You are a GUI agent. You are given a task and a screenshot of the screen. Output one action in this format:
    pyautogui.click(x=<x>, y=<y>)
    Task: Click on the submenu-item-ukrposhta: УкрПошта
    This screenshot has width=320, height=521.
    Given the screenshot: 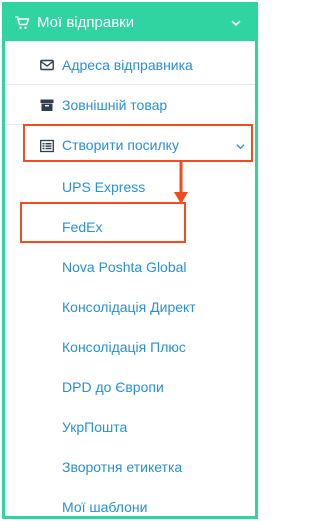 What is the action you would take?
    pyautogui.click(x=94, y=427)
    